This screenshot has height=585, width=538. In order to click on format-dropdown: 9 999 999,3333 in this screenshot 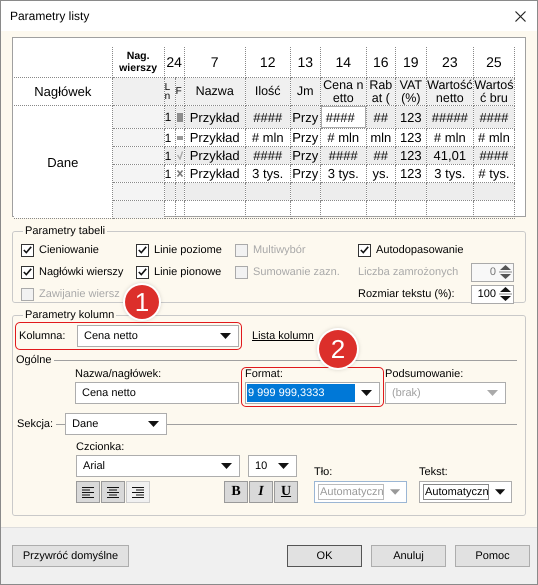, I will do `click(312, 393)`.